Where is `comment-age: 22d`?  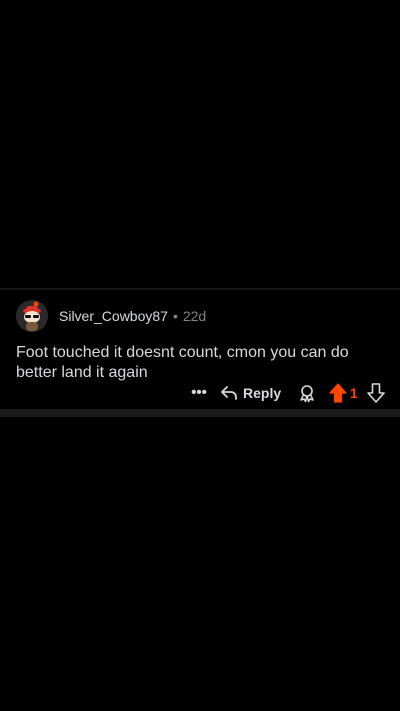 comment-age: 22d is located at coordinates (194, 316).